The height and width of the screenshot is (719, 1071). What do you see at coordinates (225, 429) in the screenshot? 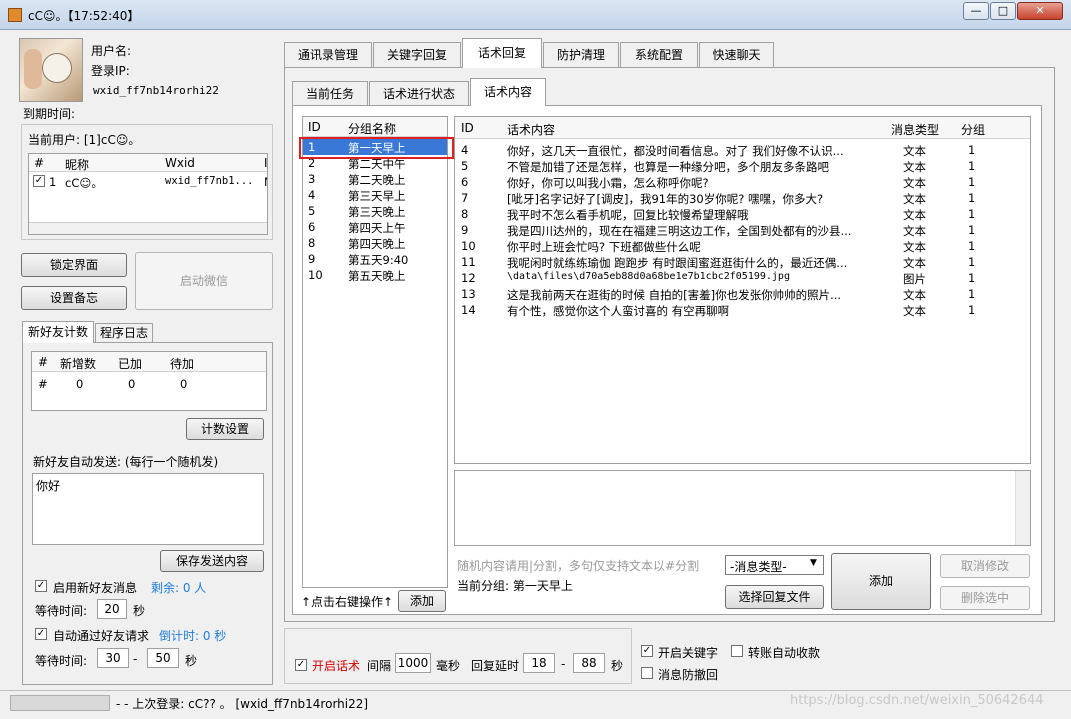
I see `count-settings-button: 计数设置` at bounding box center [225, 429].